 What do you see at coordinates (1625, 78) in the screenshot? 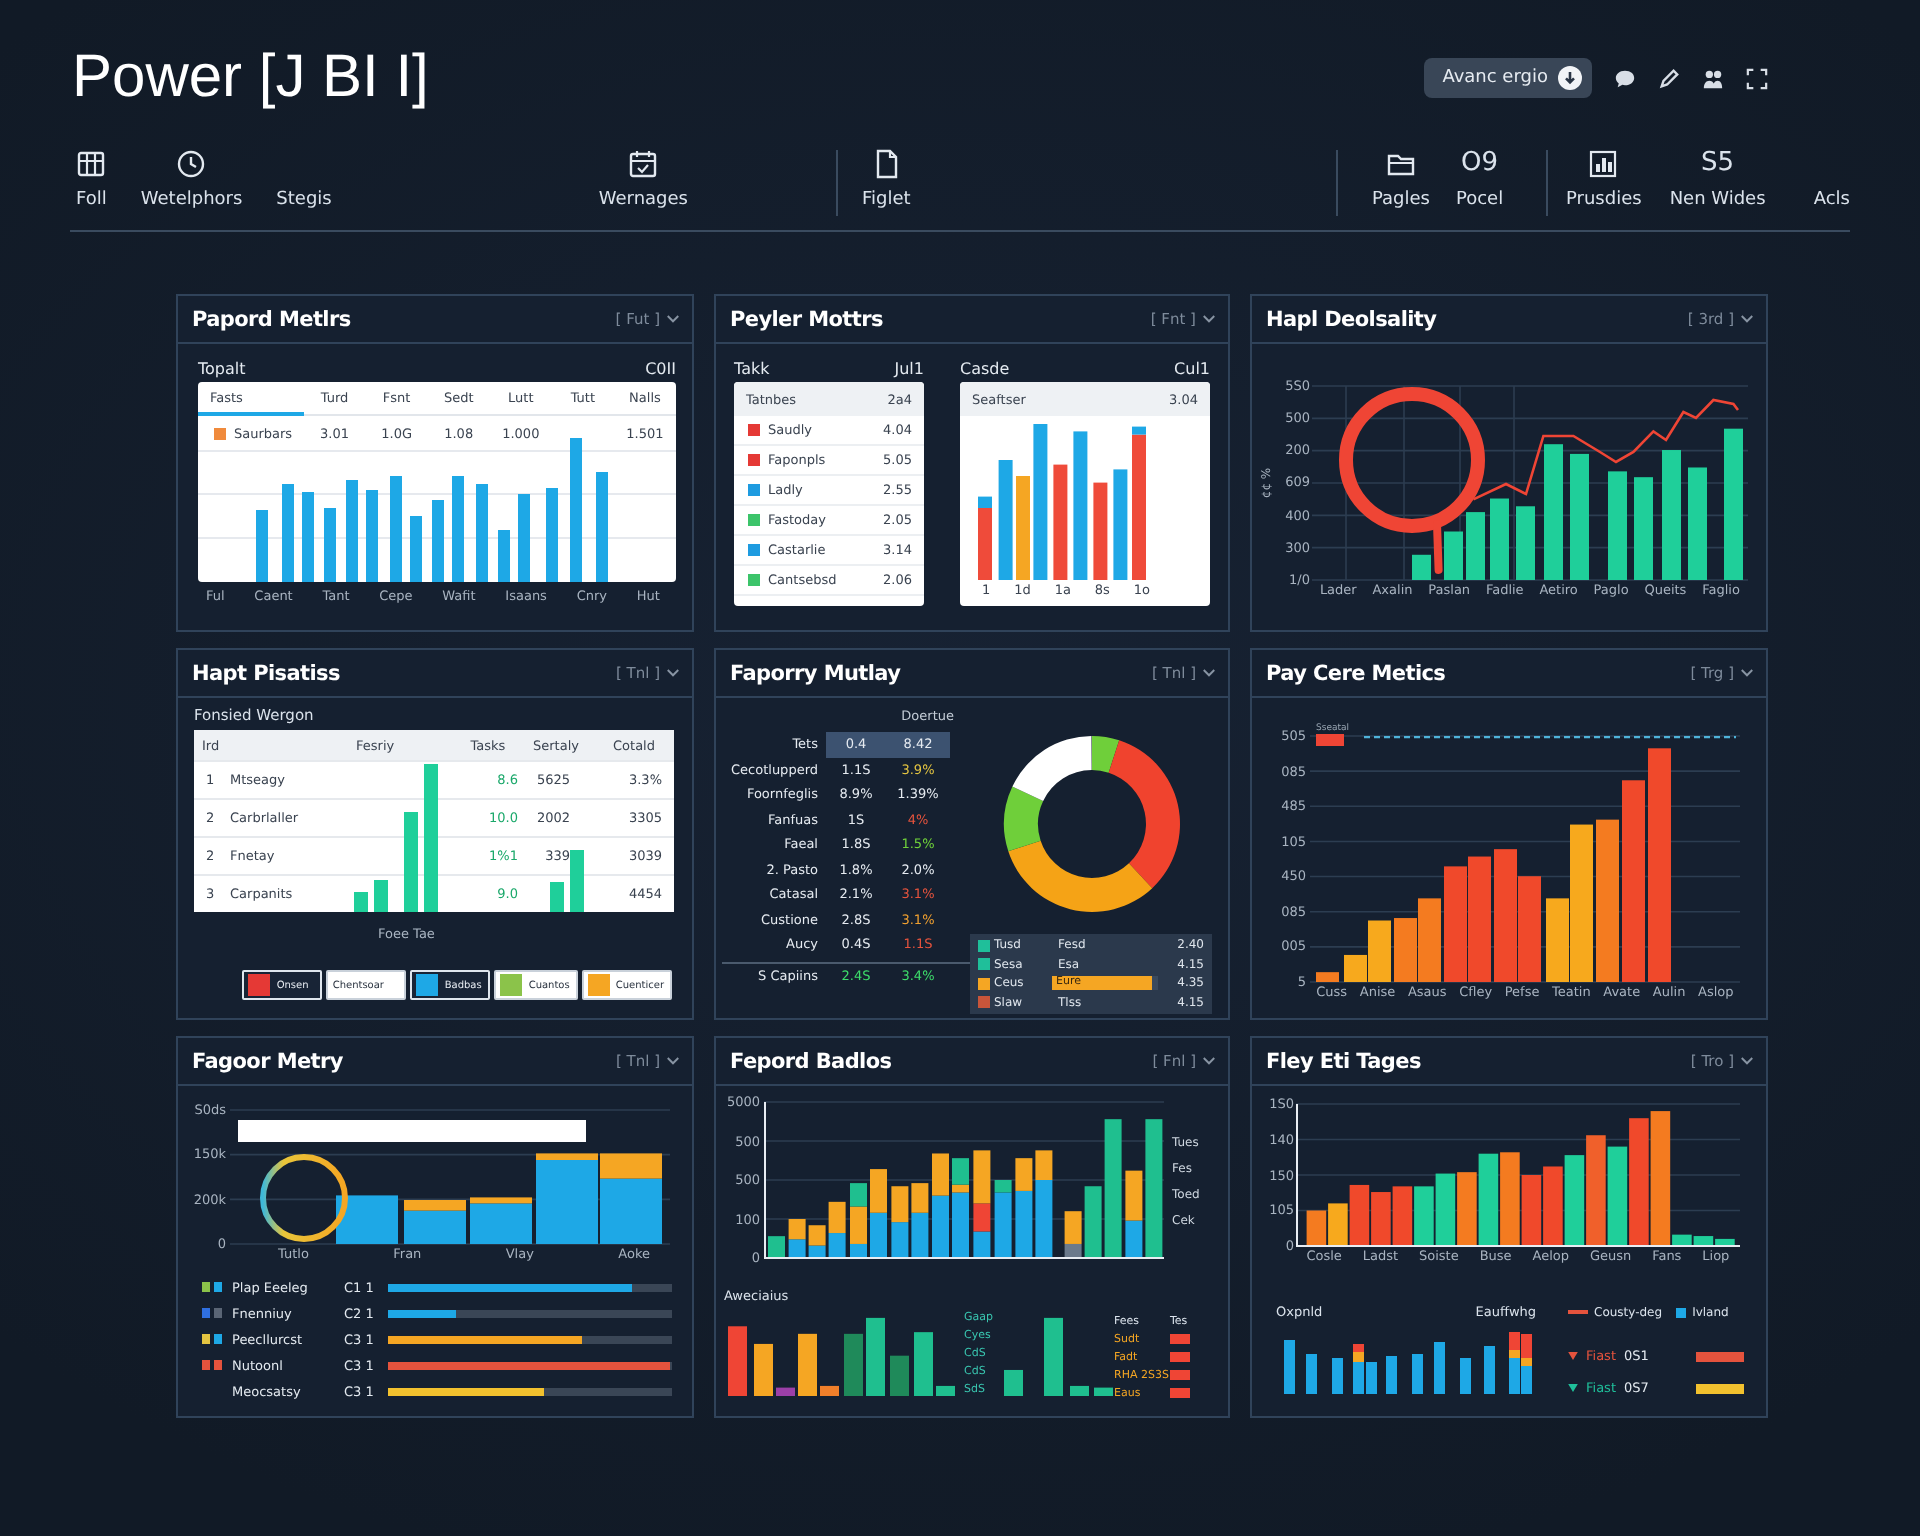
I see `chat-icon` at bounding box center [1625, 78].